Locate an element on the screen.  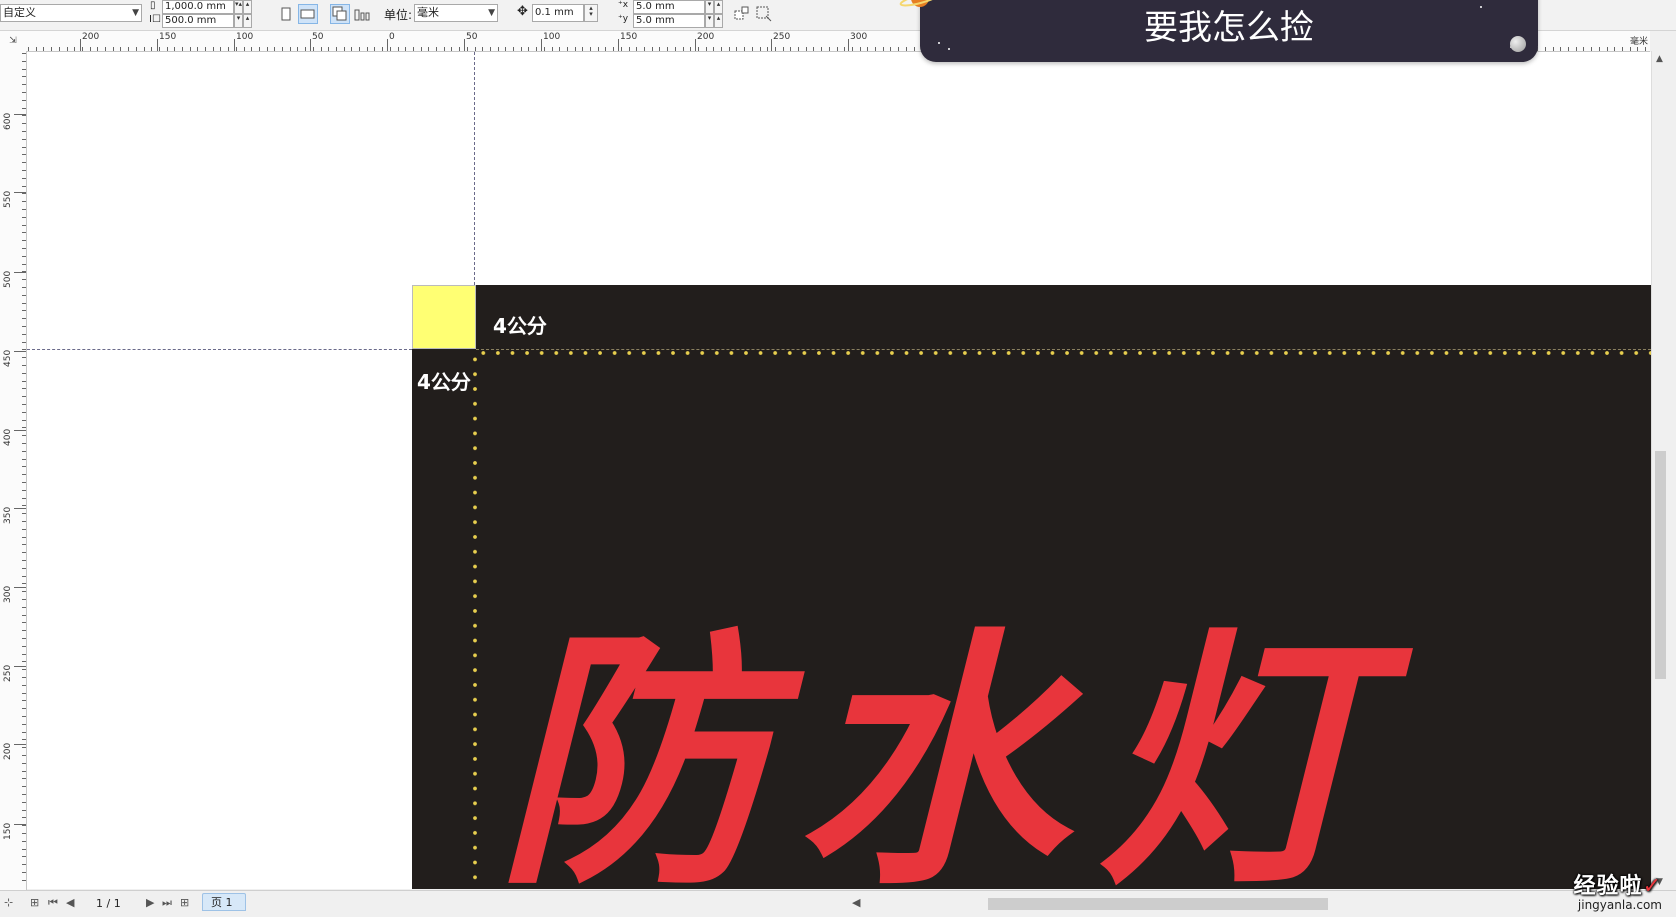
nudge-spinner: ▴ ▾ is located at coordinates (591, 13).